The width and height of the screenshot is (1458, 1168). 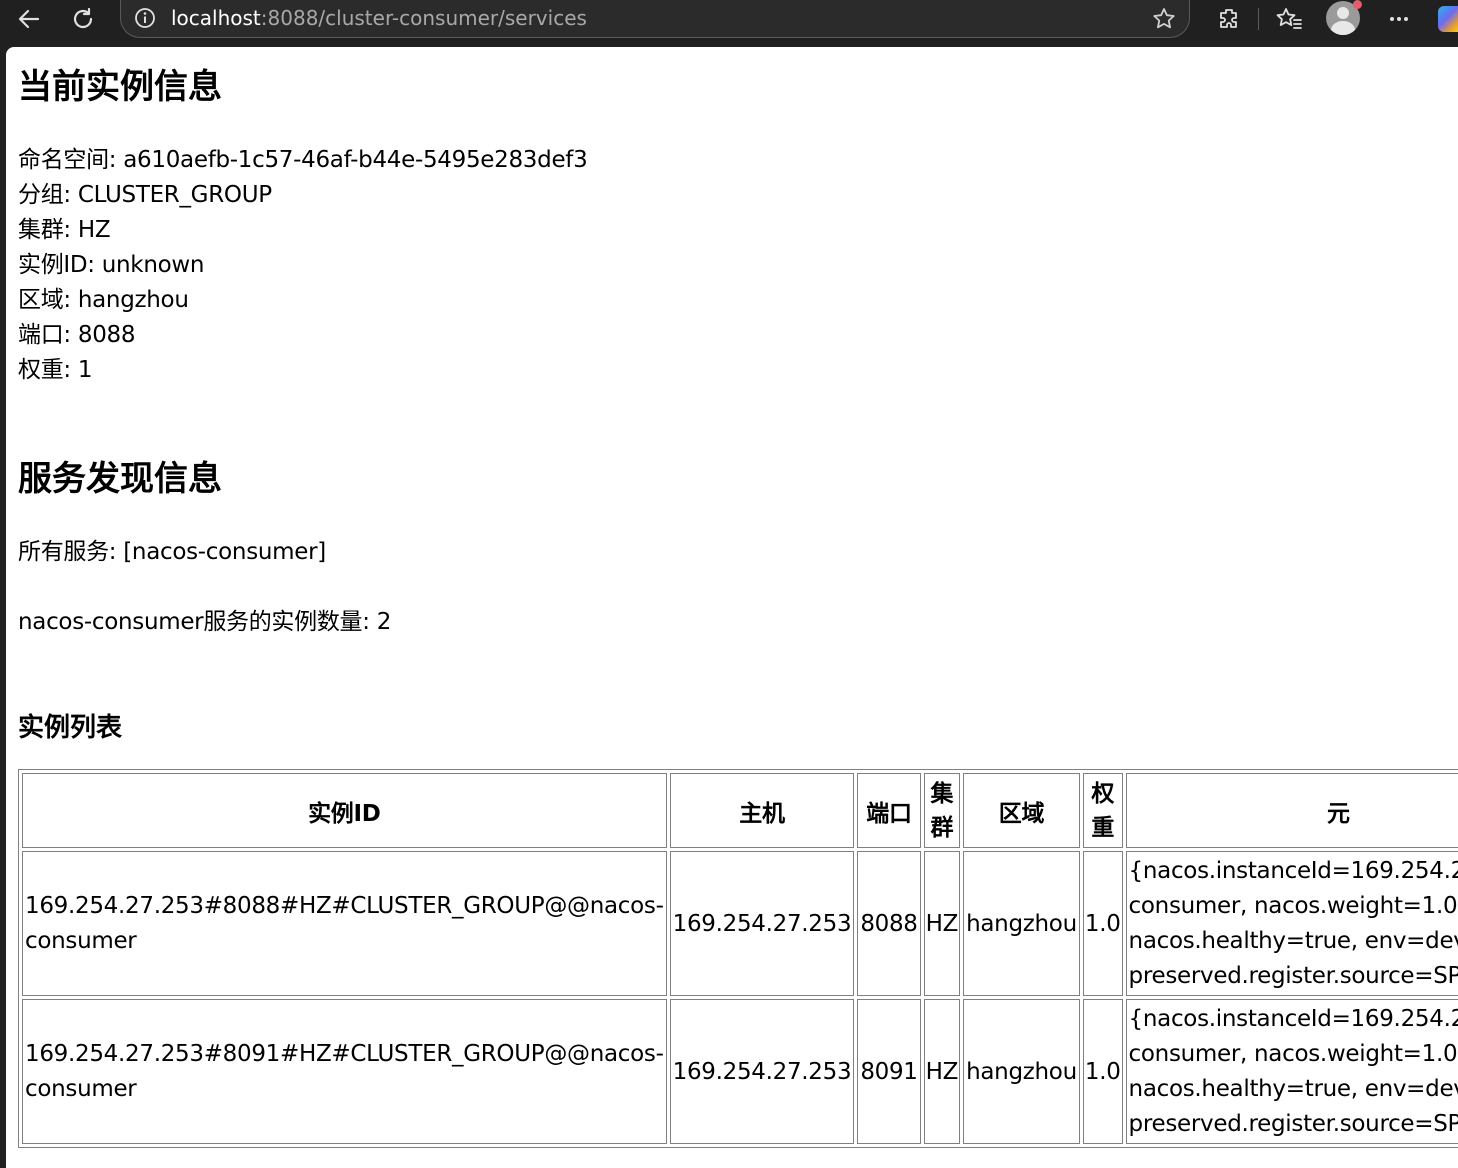 What do you see at coordinates (1258, 19) in the screenshot?
I see `toolbar-divider` at bounding box center [1258, 19].